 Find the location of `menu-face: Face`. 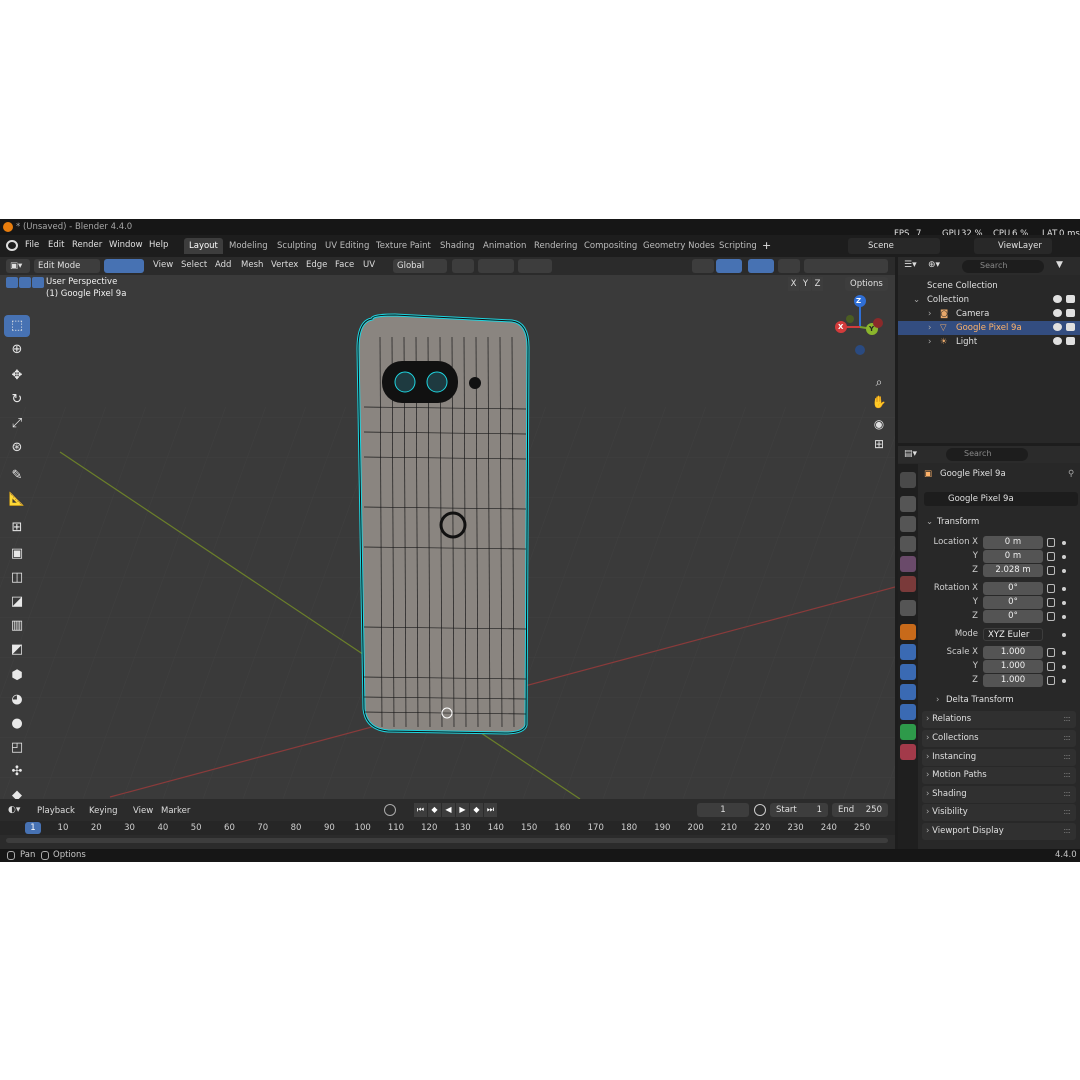

menu-face: Face is located at coordinates (344, 265).